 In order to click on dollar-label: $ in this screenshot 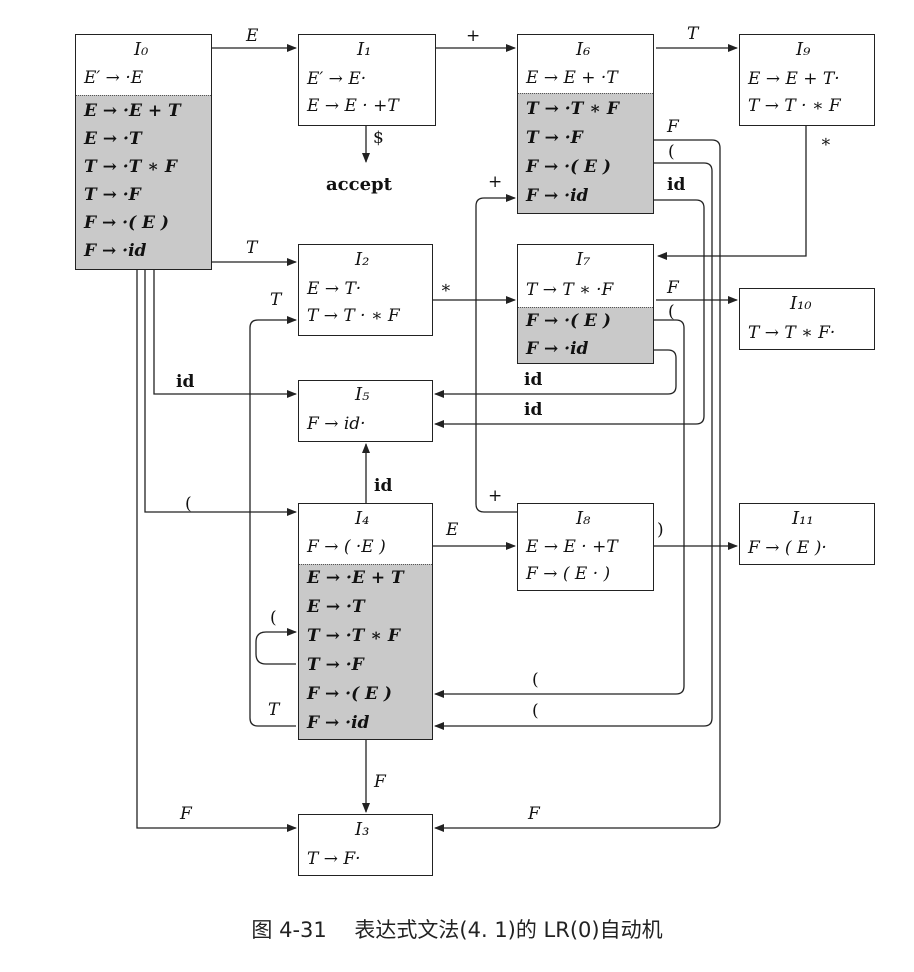, I will do `click(378, 138)`.